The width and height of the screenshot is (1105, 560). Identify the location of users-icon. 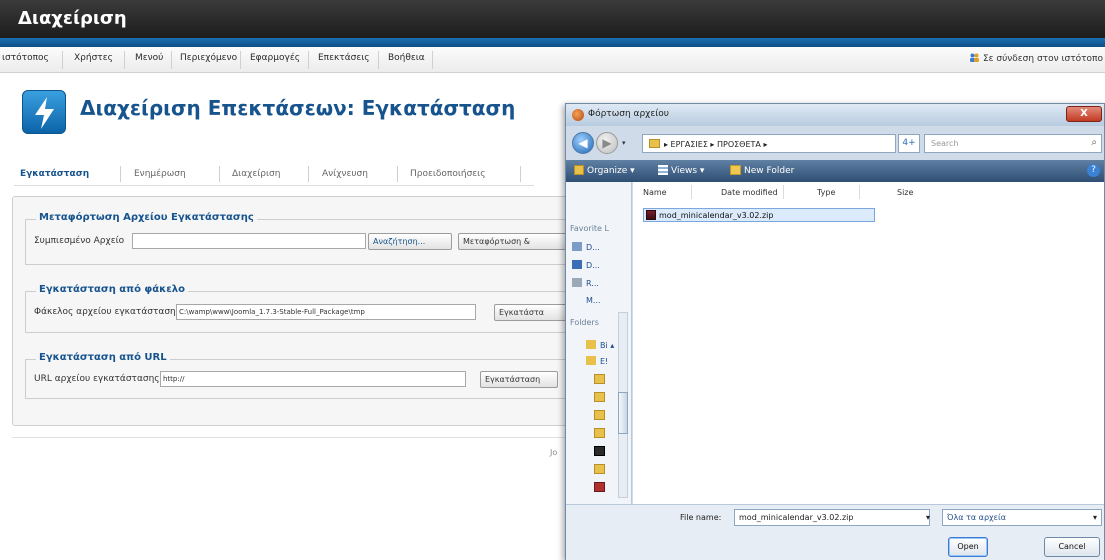
(974, 57).